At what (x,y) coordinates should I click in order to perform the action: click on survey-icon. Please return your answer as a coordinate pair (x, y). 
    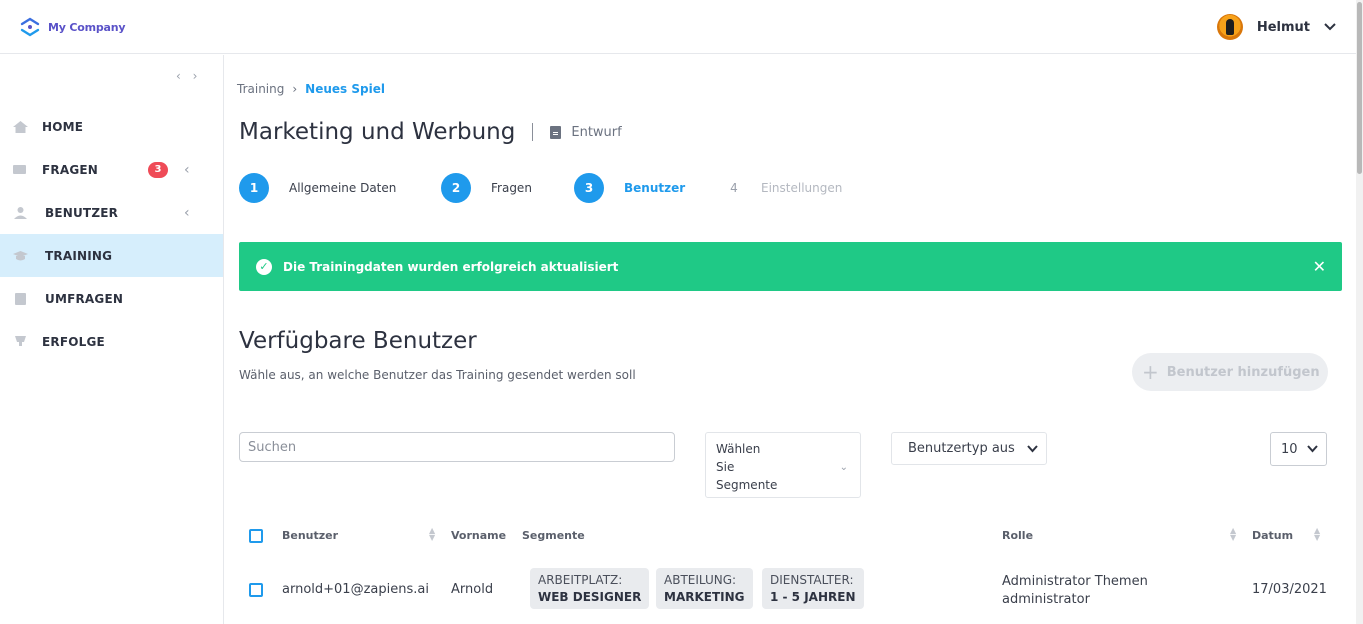
    Looking at the image, I should click on (20, 298).